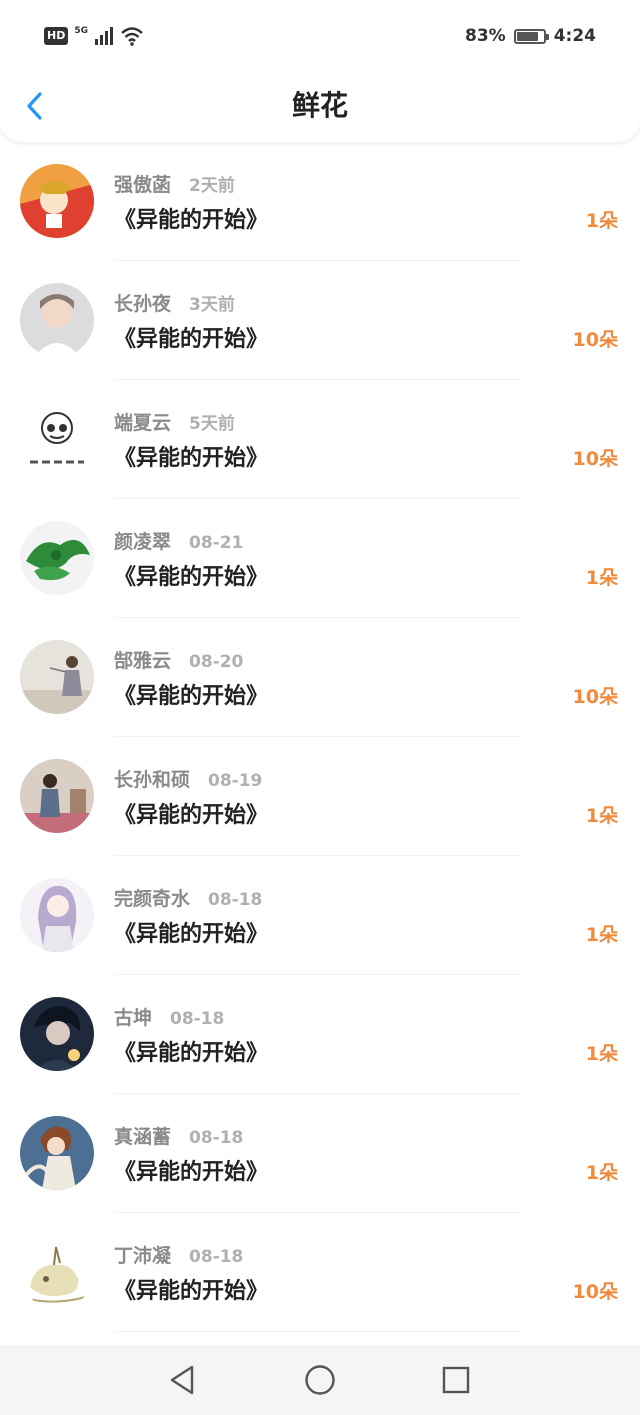  I want to click on signal-icon, so click(104, 36).